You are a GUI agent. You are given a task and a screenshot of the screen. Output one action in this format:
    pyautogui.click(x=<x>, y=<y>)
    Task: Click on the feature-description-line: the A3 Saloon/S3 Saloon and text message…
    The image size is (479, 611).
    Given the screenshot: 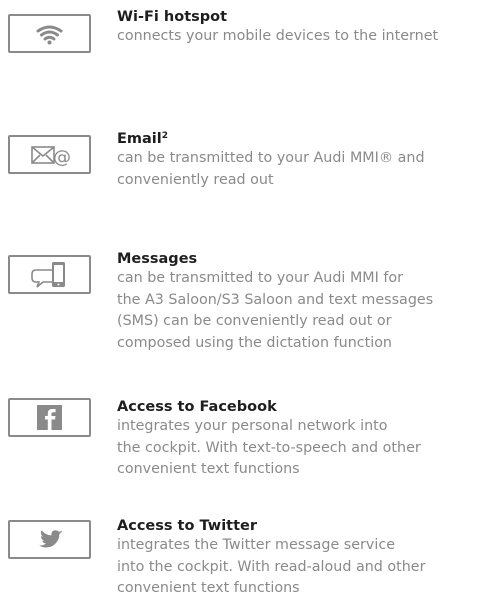 What is the action you would take?
    pyautogui.click(x=275, y=299)
    